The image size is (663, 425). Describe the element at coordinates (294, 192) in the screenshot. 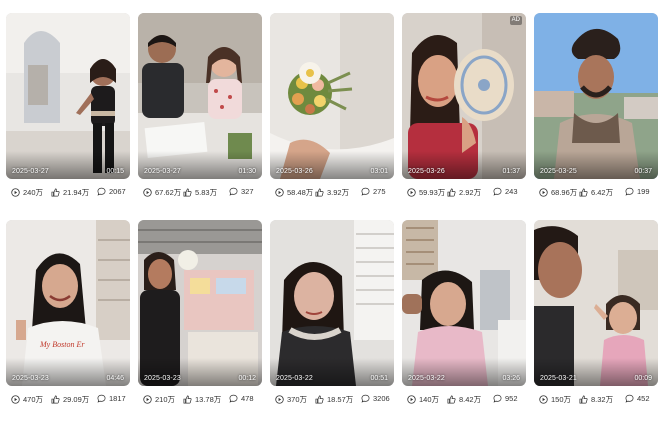

I see `play-count: 58.48万` at that location.